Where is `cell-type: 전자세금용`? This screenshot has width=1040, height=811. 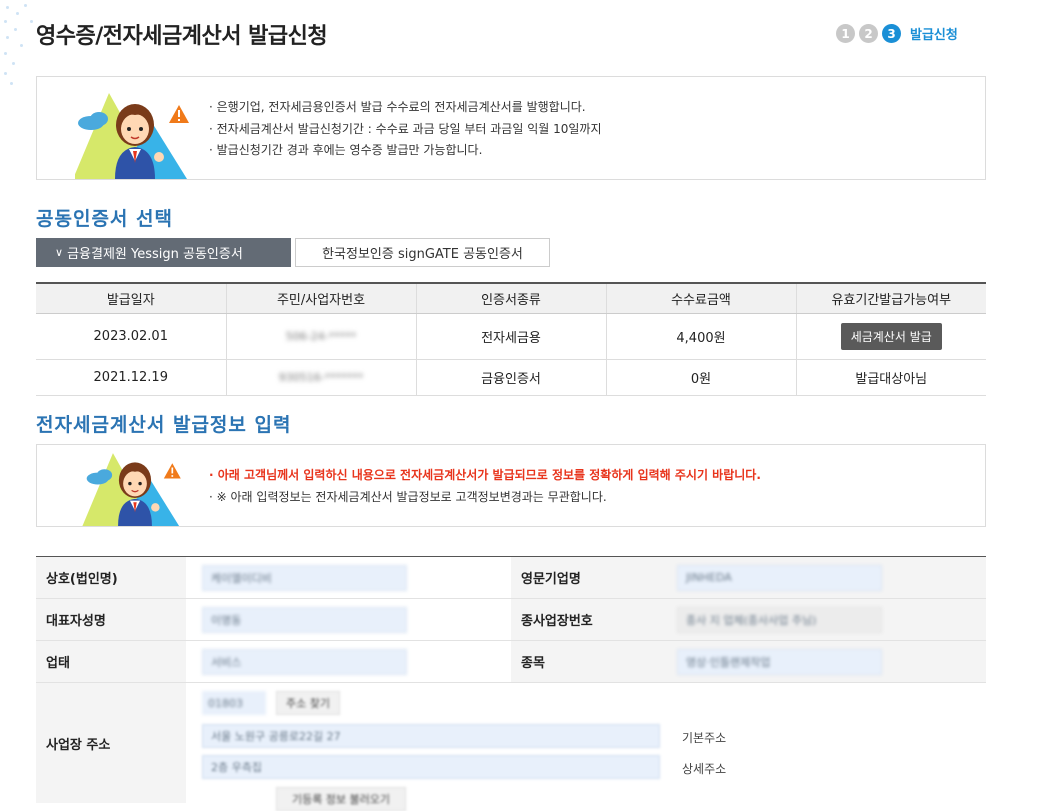
cell-type: 전자세금용 is located at coordinates (510, 336).